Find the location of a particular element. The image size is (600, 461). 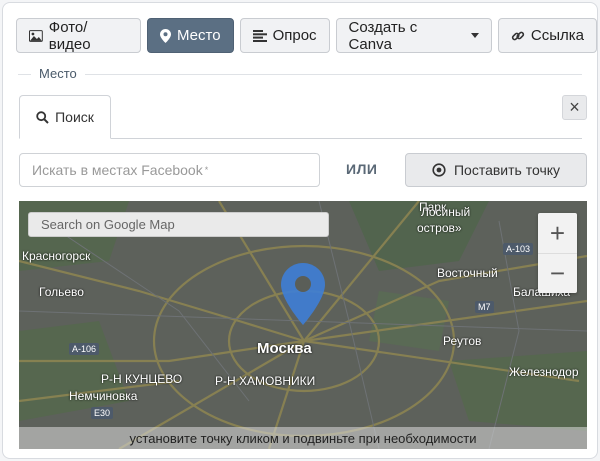

facebook-place-search-input: Искать в местах Facebook * is located at coordinates (169, 170).